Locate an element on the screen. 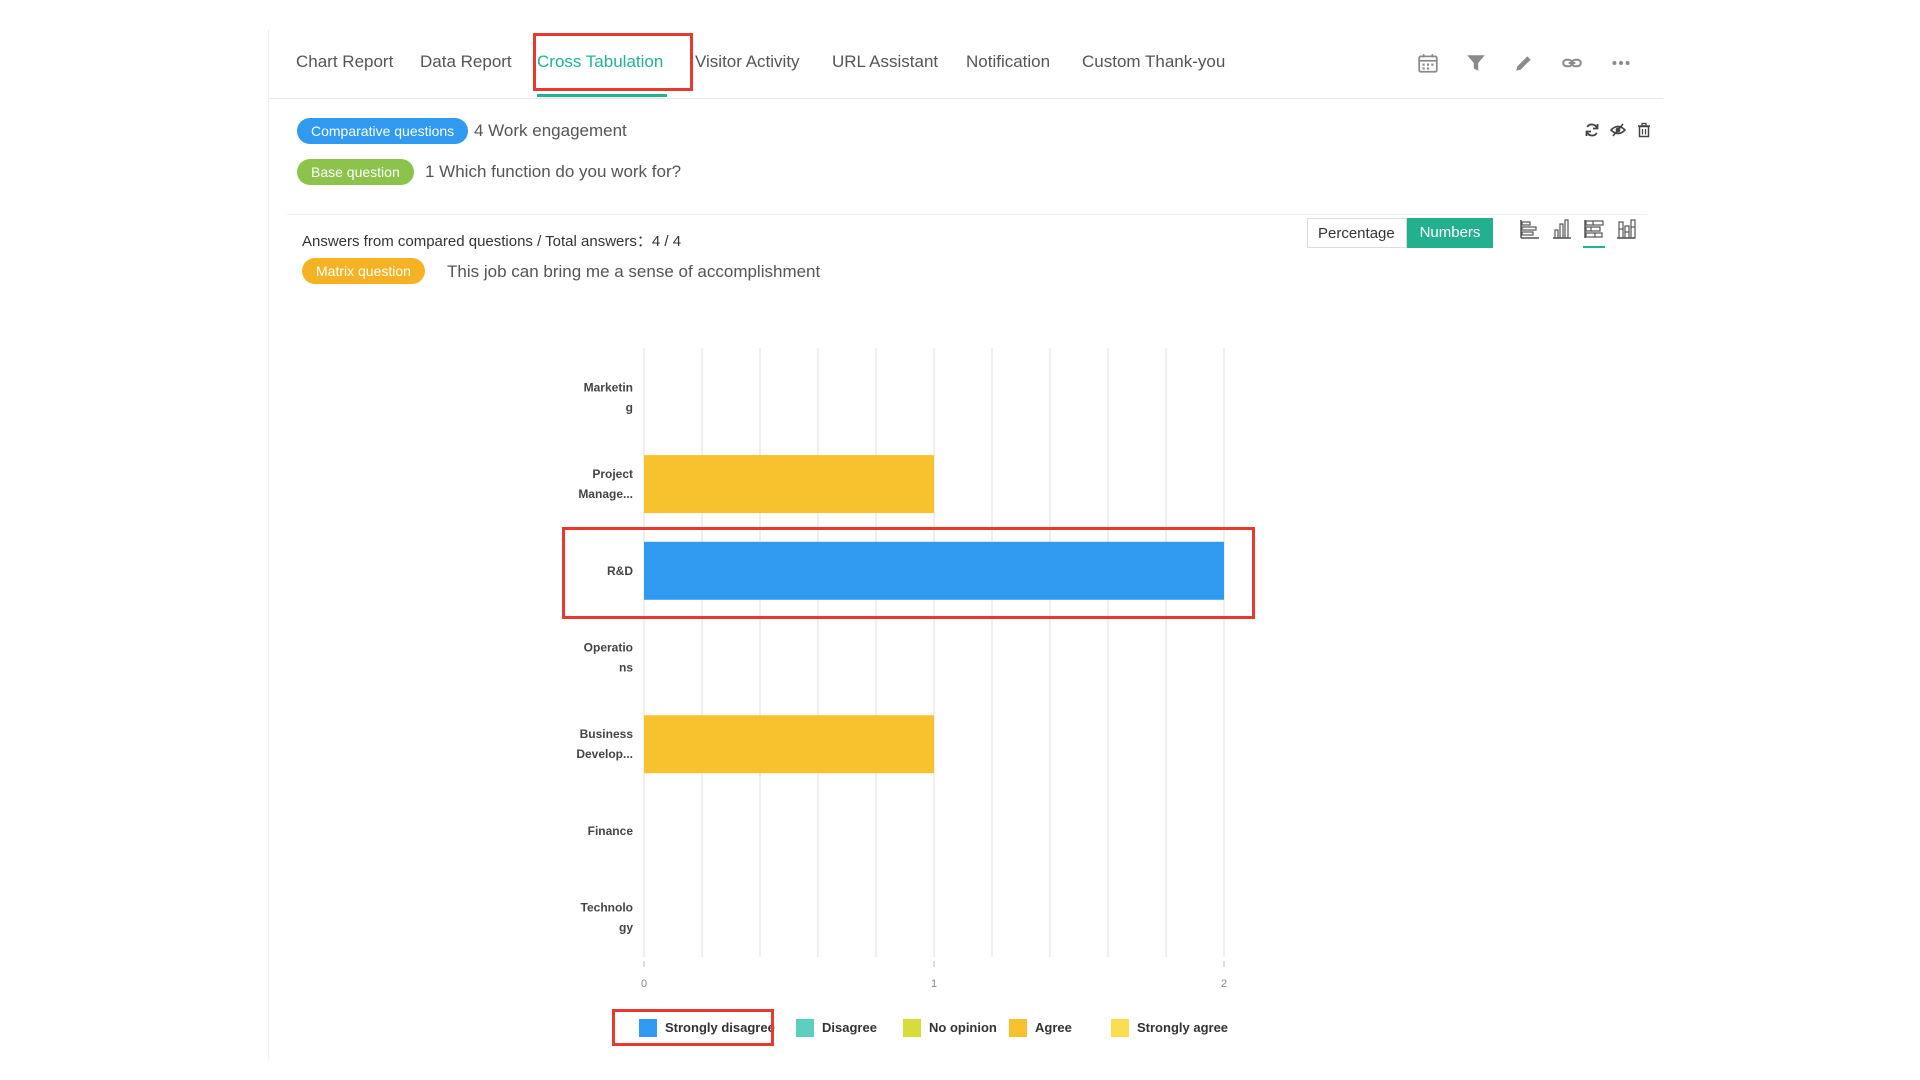  legend-item: Disagree is located at coordinates (836, 1028).